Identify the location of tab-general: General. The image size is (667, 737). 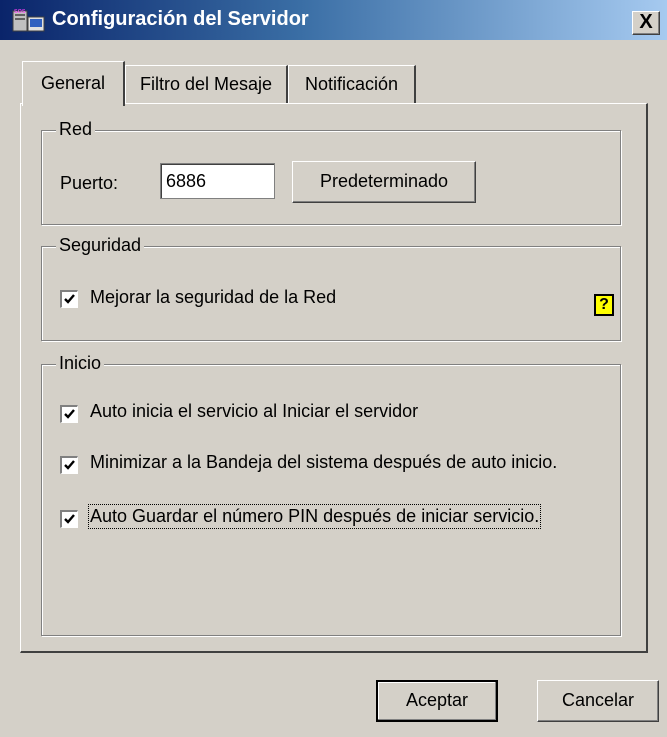
(73, 83).